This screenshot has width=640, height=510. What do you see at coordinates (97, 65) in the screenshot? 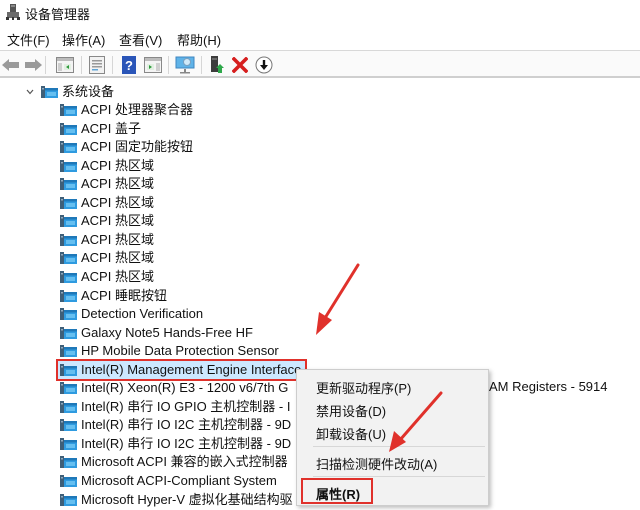
I see `properties-button` at bounding box center [97, 65].